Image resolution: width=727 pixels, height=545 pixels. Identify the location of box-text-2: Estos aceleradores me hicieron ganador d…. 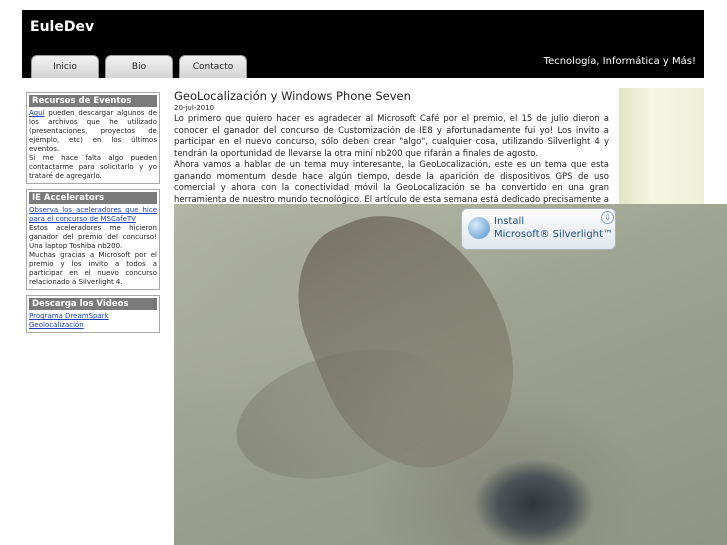
(93, 237).